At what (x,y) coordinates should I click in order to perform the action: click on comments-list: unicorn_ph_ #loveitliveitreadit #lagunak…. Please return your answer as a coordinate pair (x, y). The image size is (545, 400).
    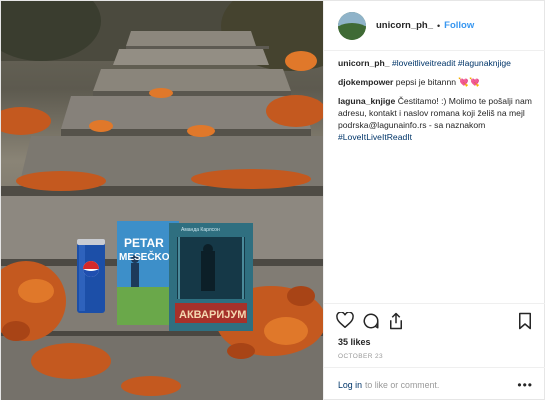
    Looking at the image, I should click on (434, 103).